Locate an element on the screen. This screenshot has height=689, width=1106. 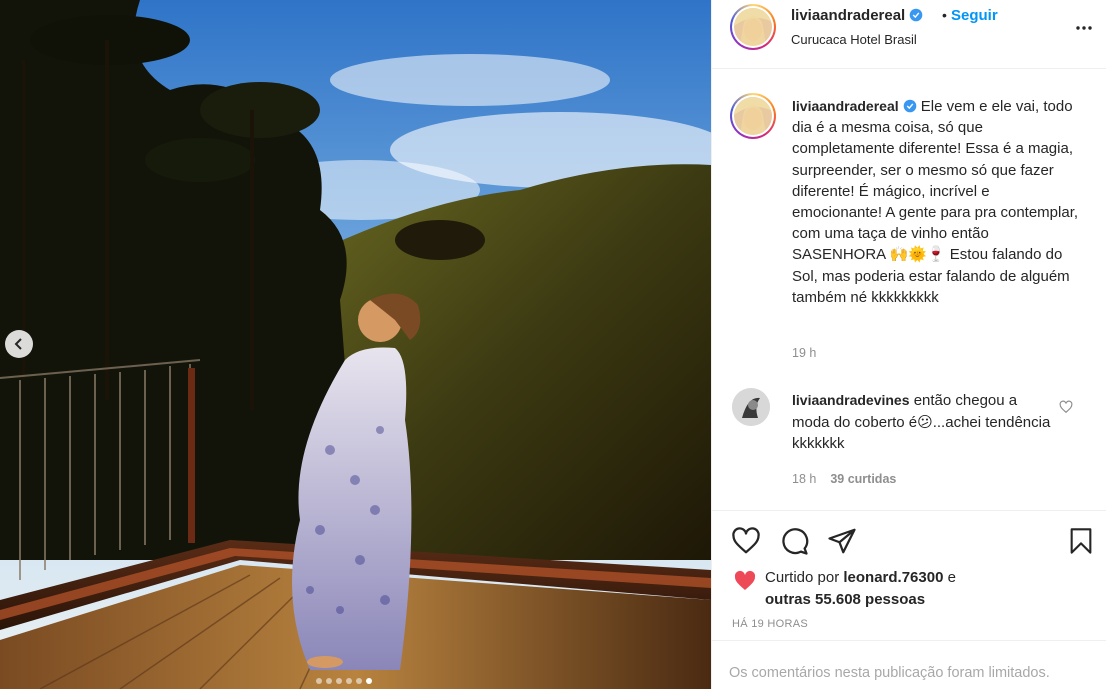
liked-by-heart is located at coordinates (745, 581).